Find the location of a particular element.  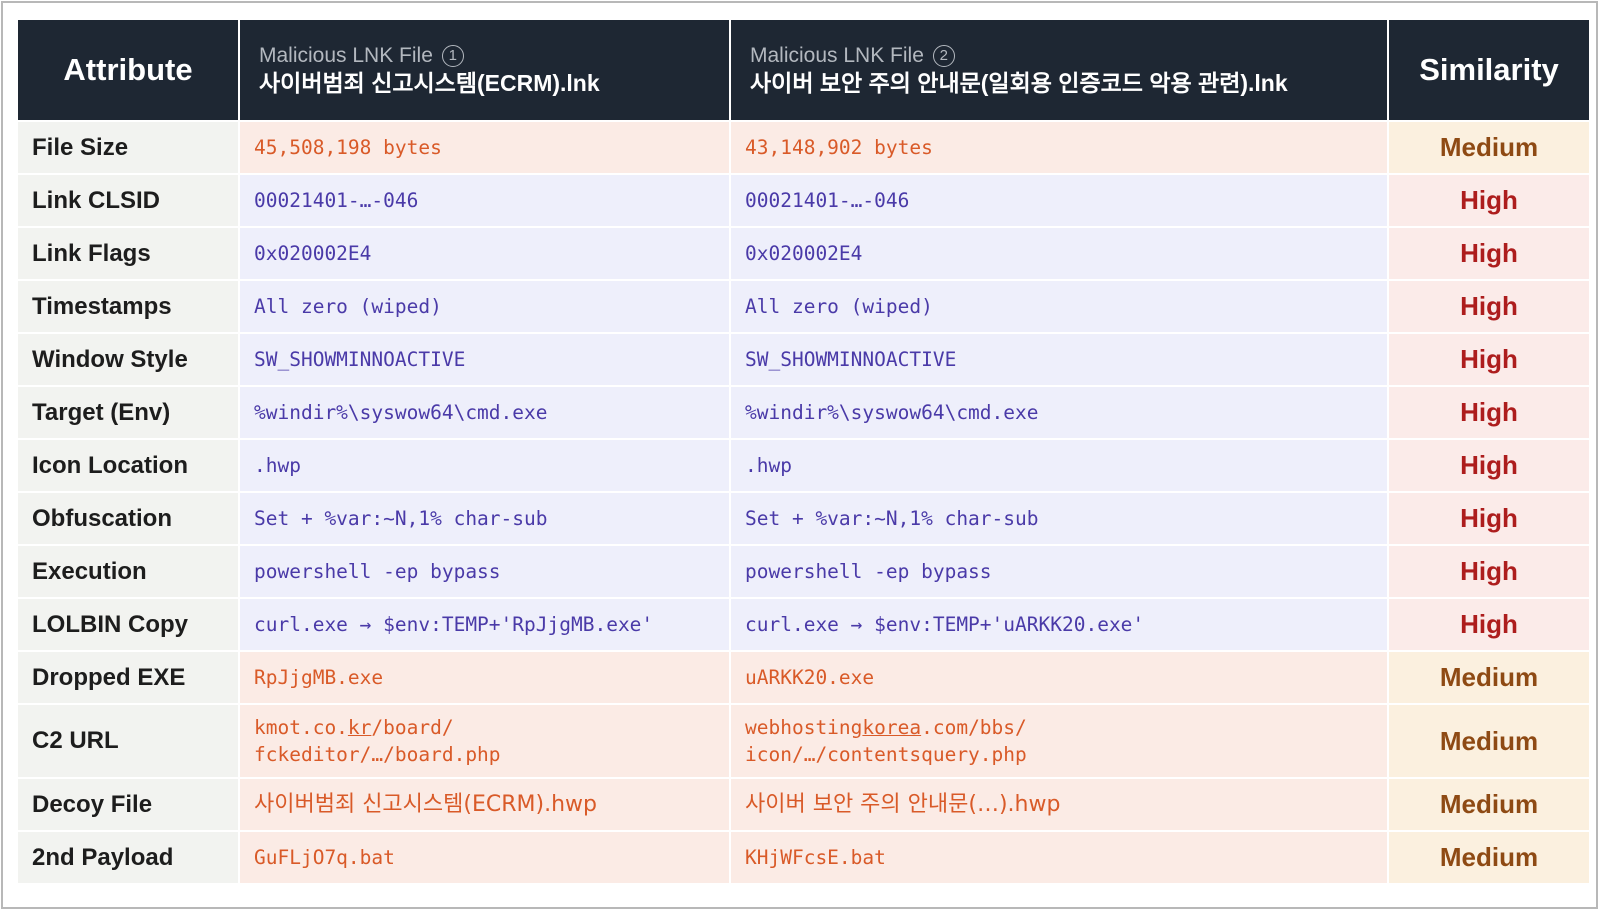

c2-url-part: .com/bbs/ is located at coordinates (974, 727).